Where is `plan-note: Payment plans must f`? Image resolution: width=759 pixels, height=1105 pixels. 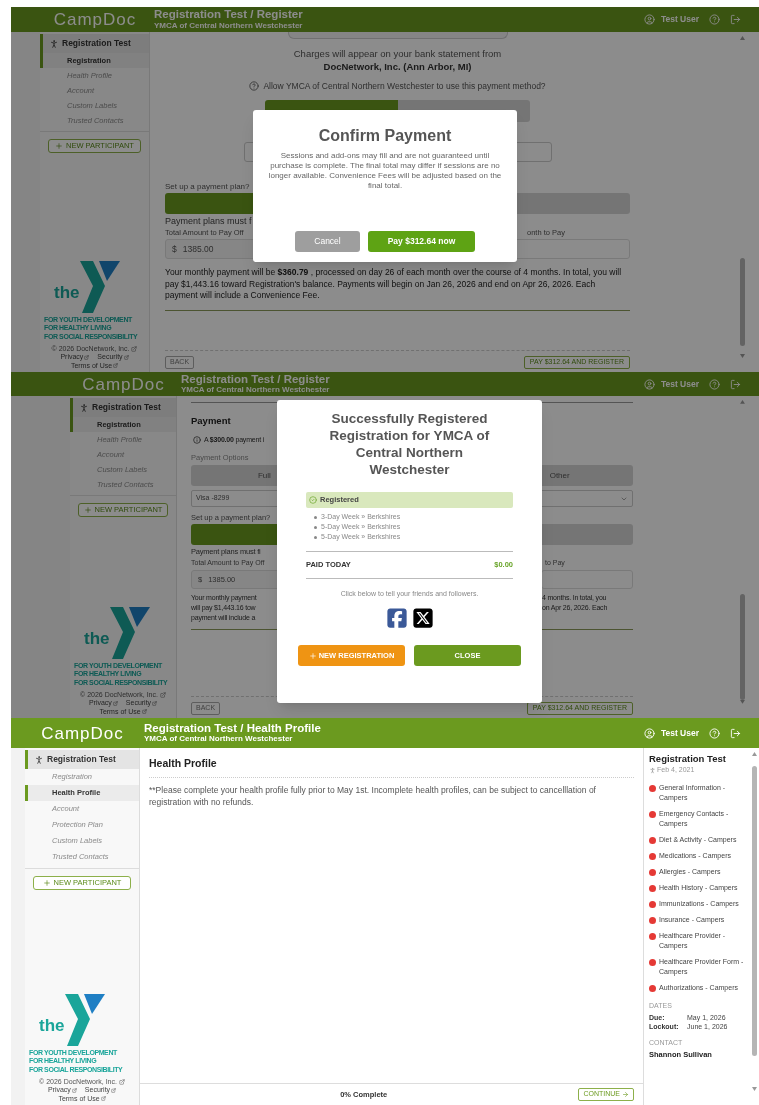
plan-note: Payment plans must f is located at coordinates (208, 221).